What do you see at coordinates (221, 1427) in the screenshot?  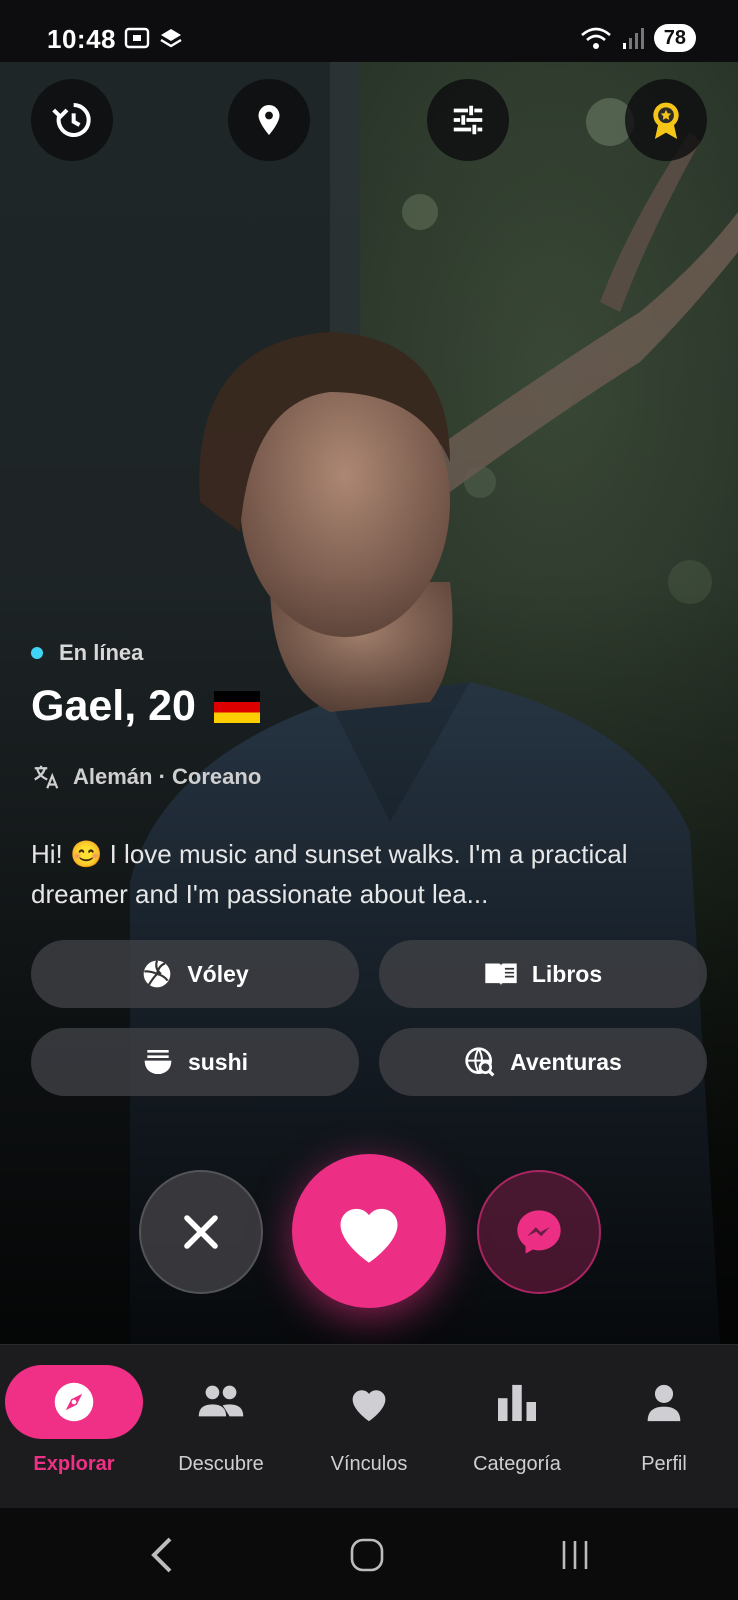 I see `nav-item-descubre: Descubre` at bounding box center [221, 1427].